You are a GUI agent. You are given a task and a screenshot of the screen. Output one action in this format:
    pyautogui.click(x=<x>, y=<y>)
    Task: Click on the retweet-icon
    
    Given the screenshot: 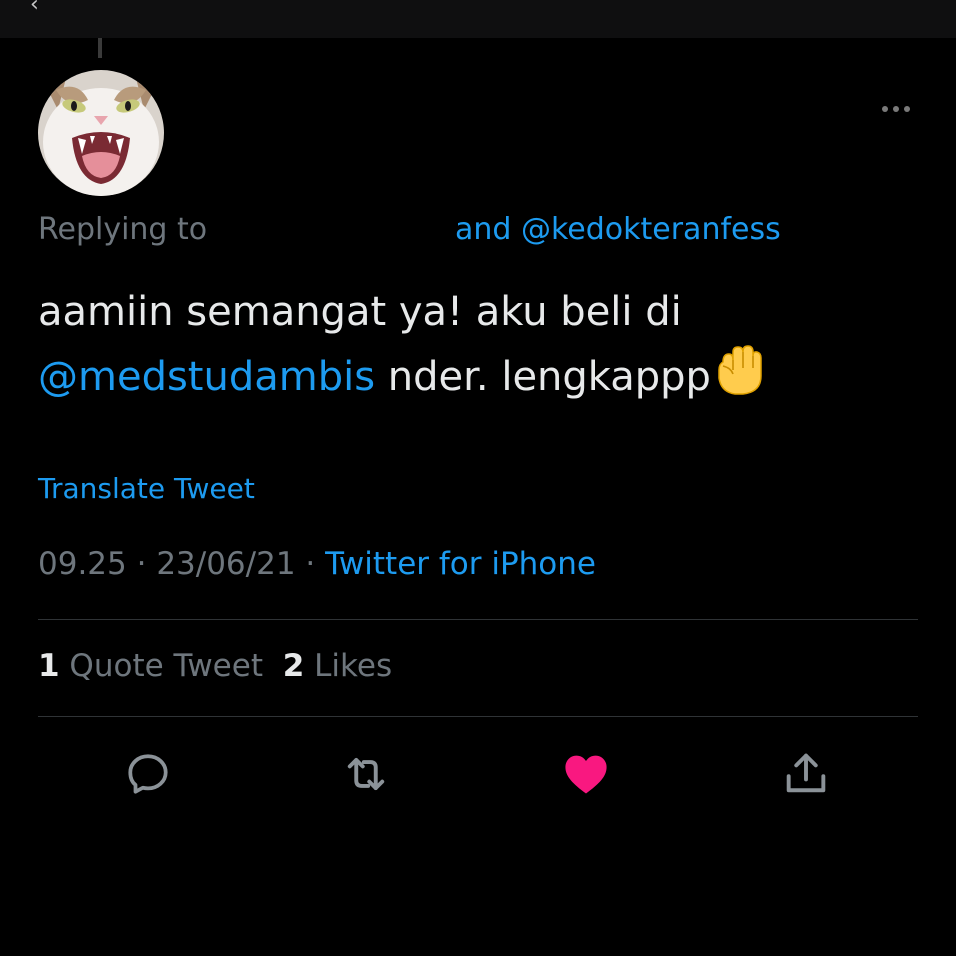 What is the action you would take?
    pyautogui.click(x=366, y=774)
    